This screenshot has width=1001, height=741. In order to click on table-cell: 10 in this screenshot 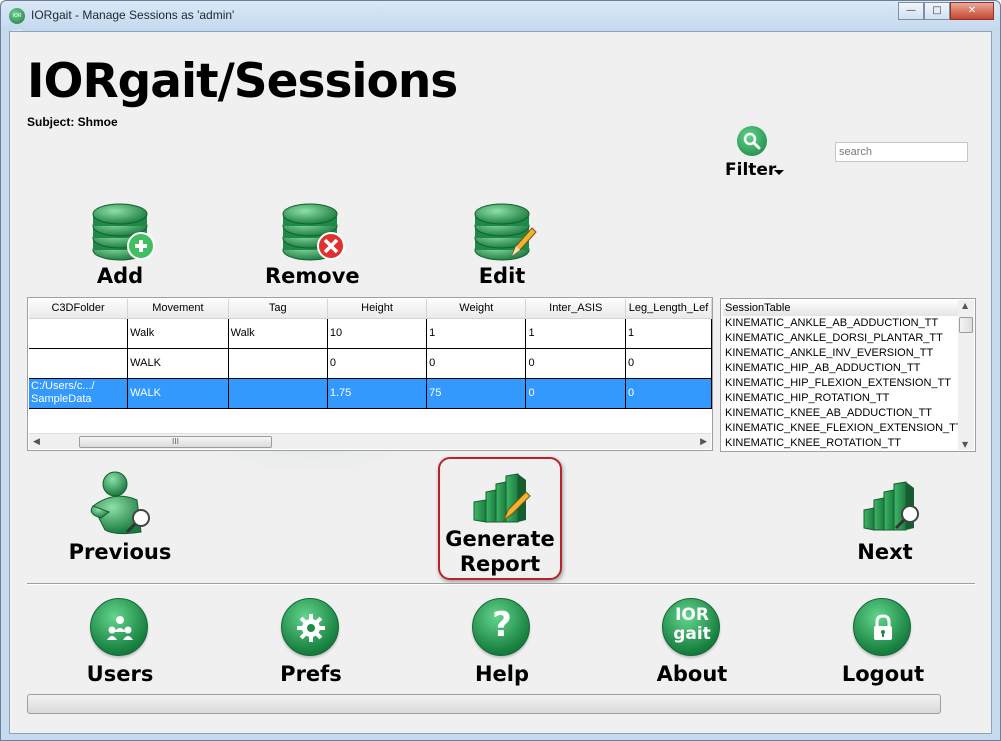, I will do `click(377, 333)`.